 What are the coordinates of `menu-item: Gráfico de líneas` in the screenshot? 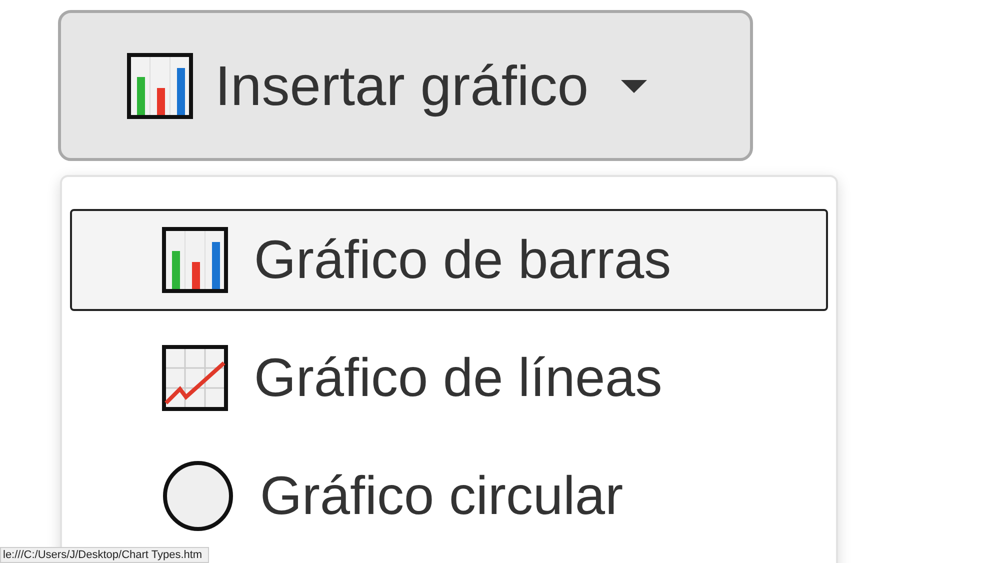 It's located at (449, 378).